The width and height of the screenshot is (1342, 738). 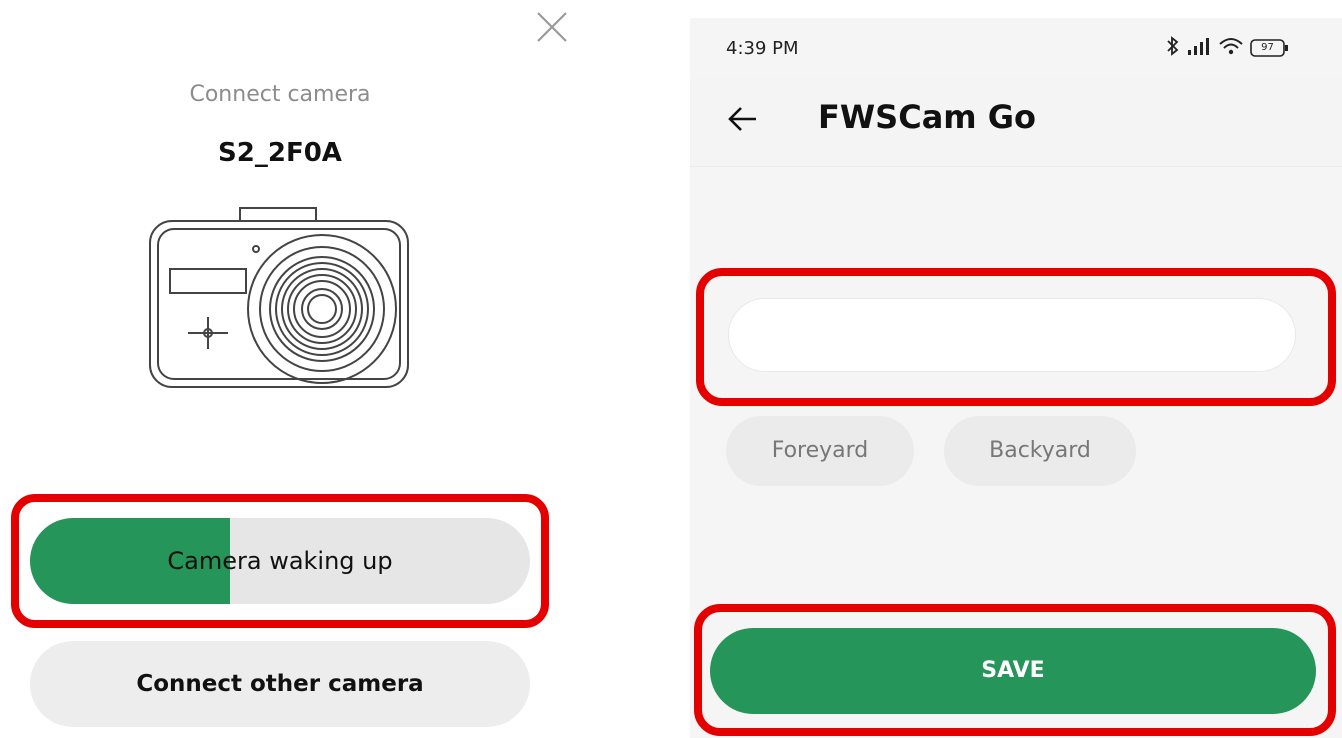 What do you see at coordinates (1199, 48) in the screenshot?
I see `signal-icon` at bounding box center [1199, 48].